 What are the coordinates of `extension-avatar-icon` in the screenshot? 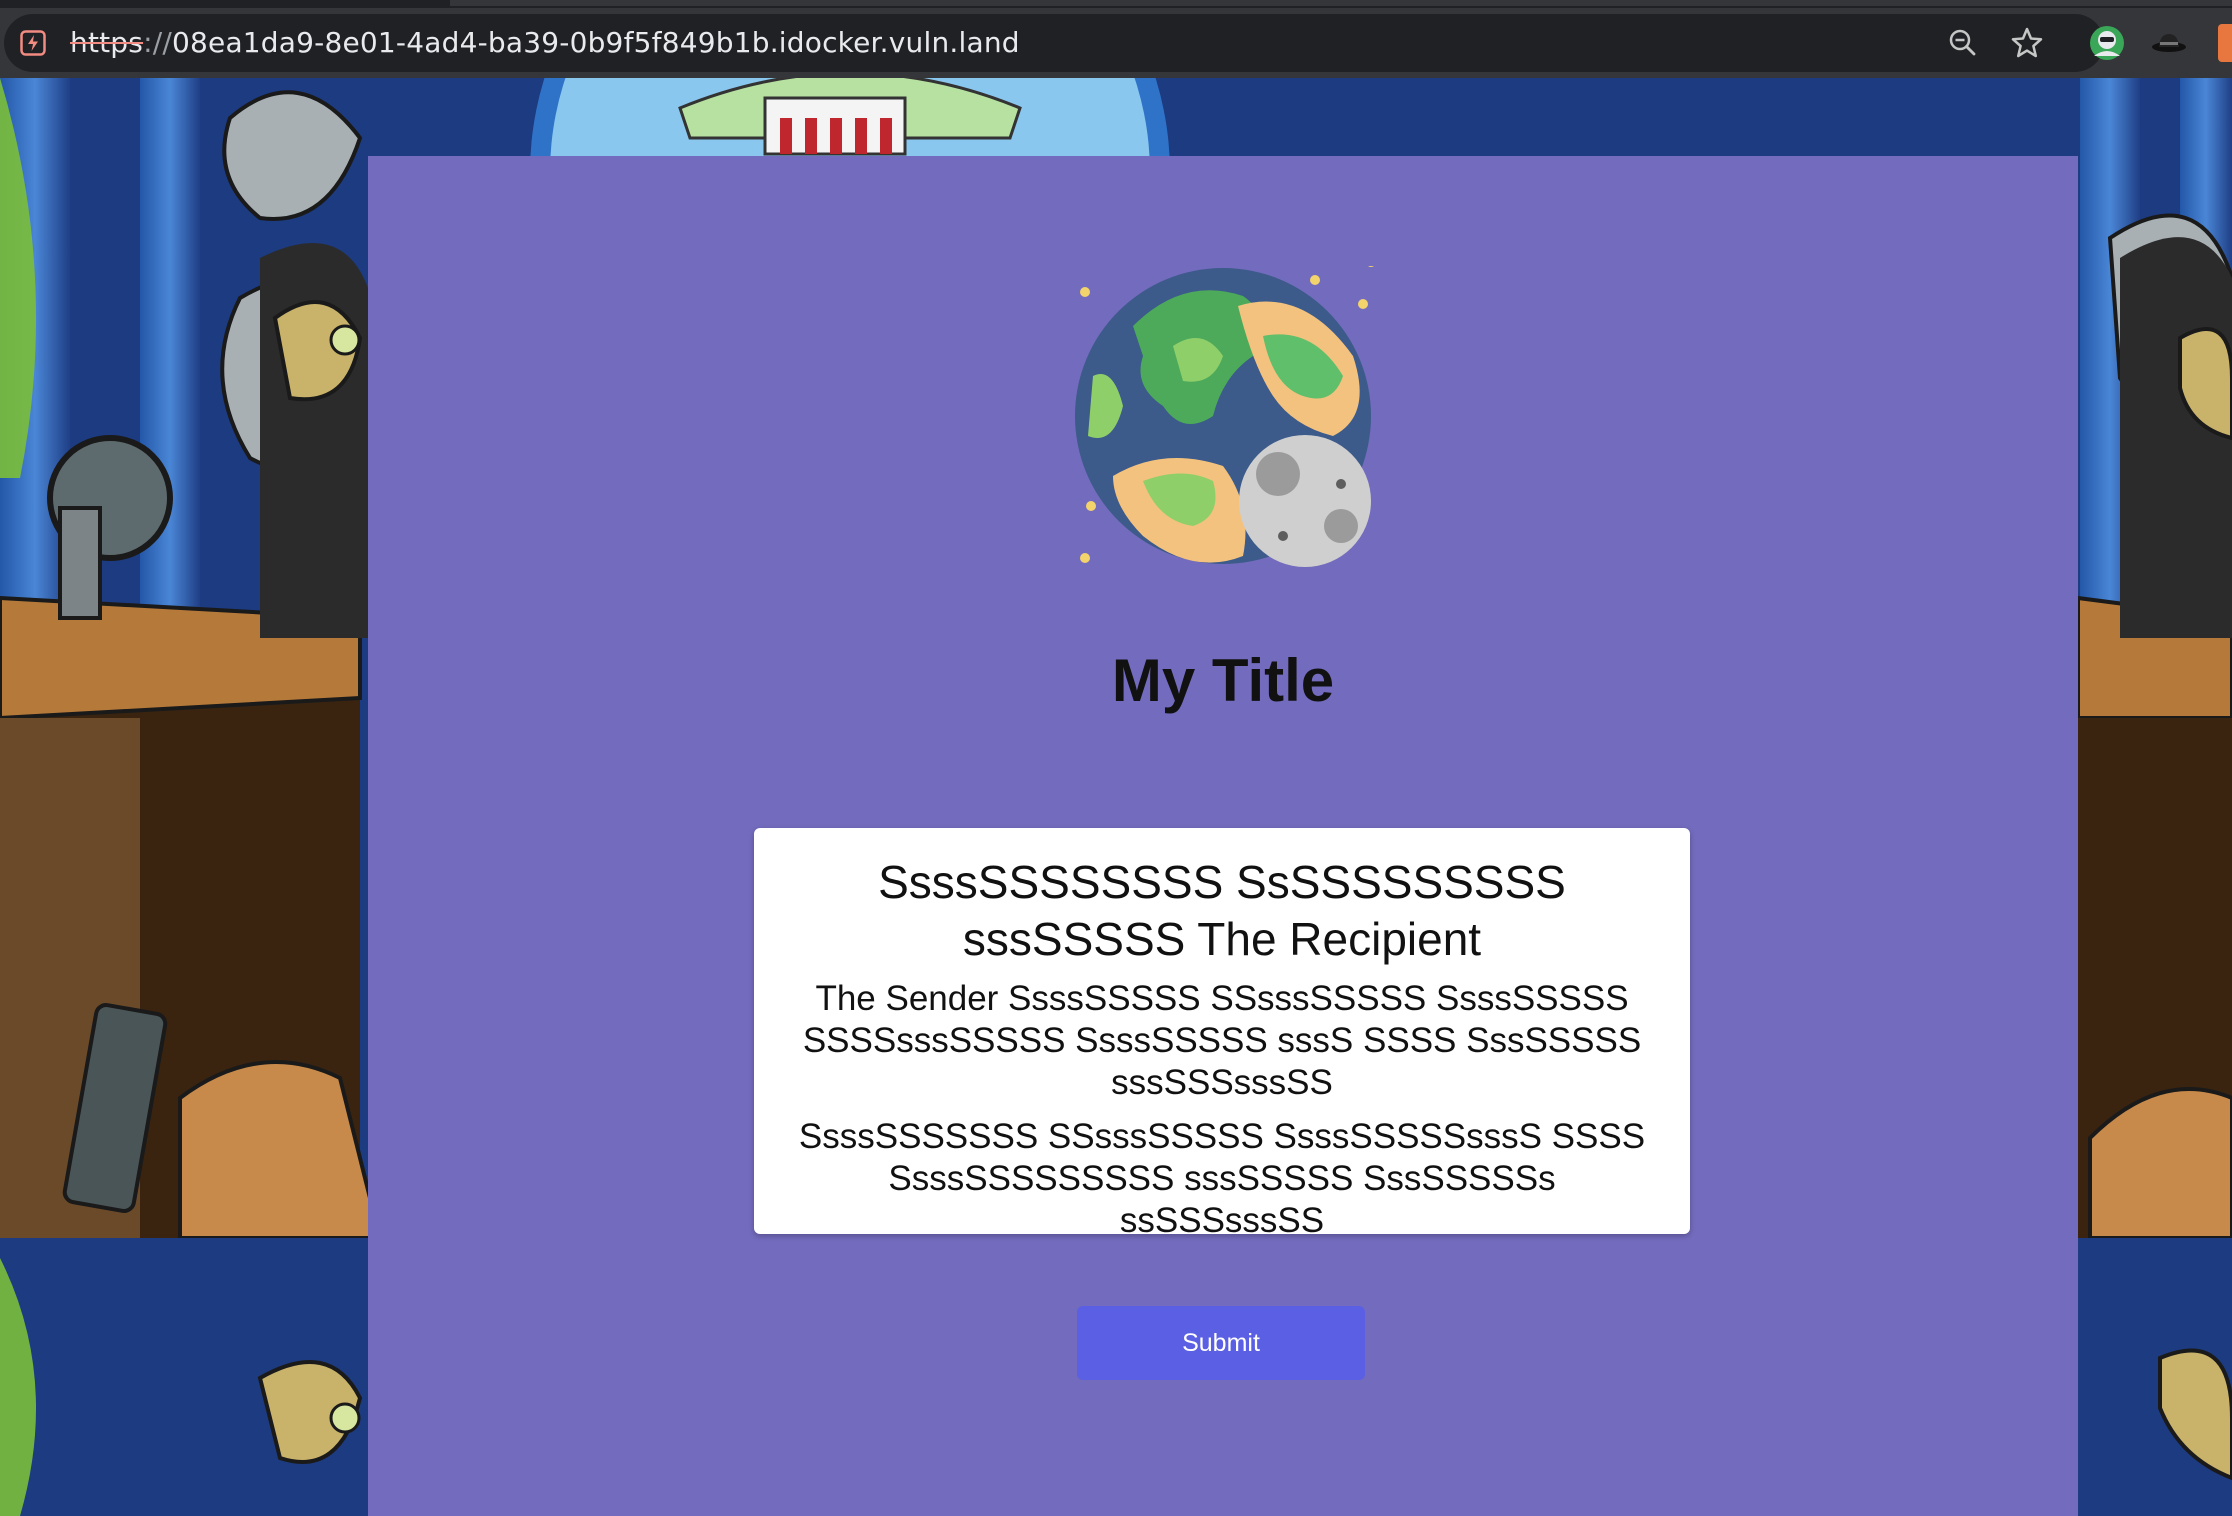 It's located at (2107, 43).